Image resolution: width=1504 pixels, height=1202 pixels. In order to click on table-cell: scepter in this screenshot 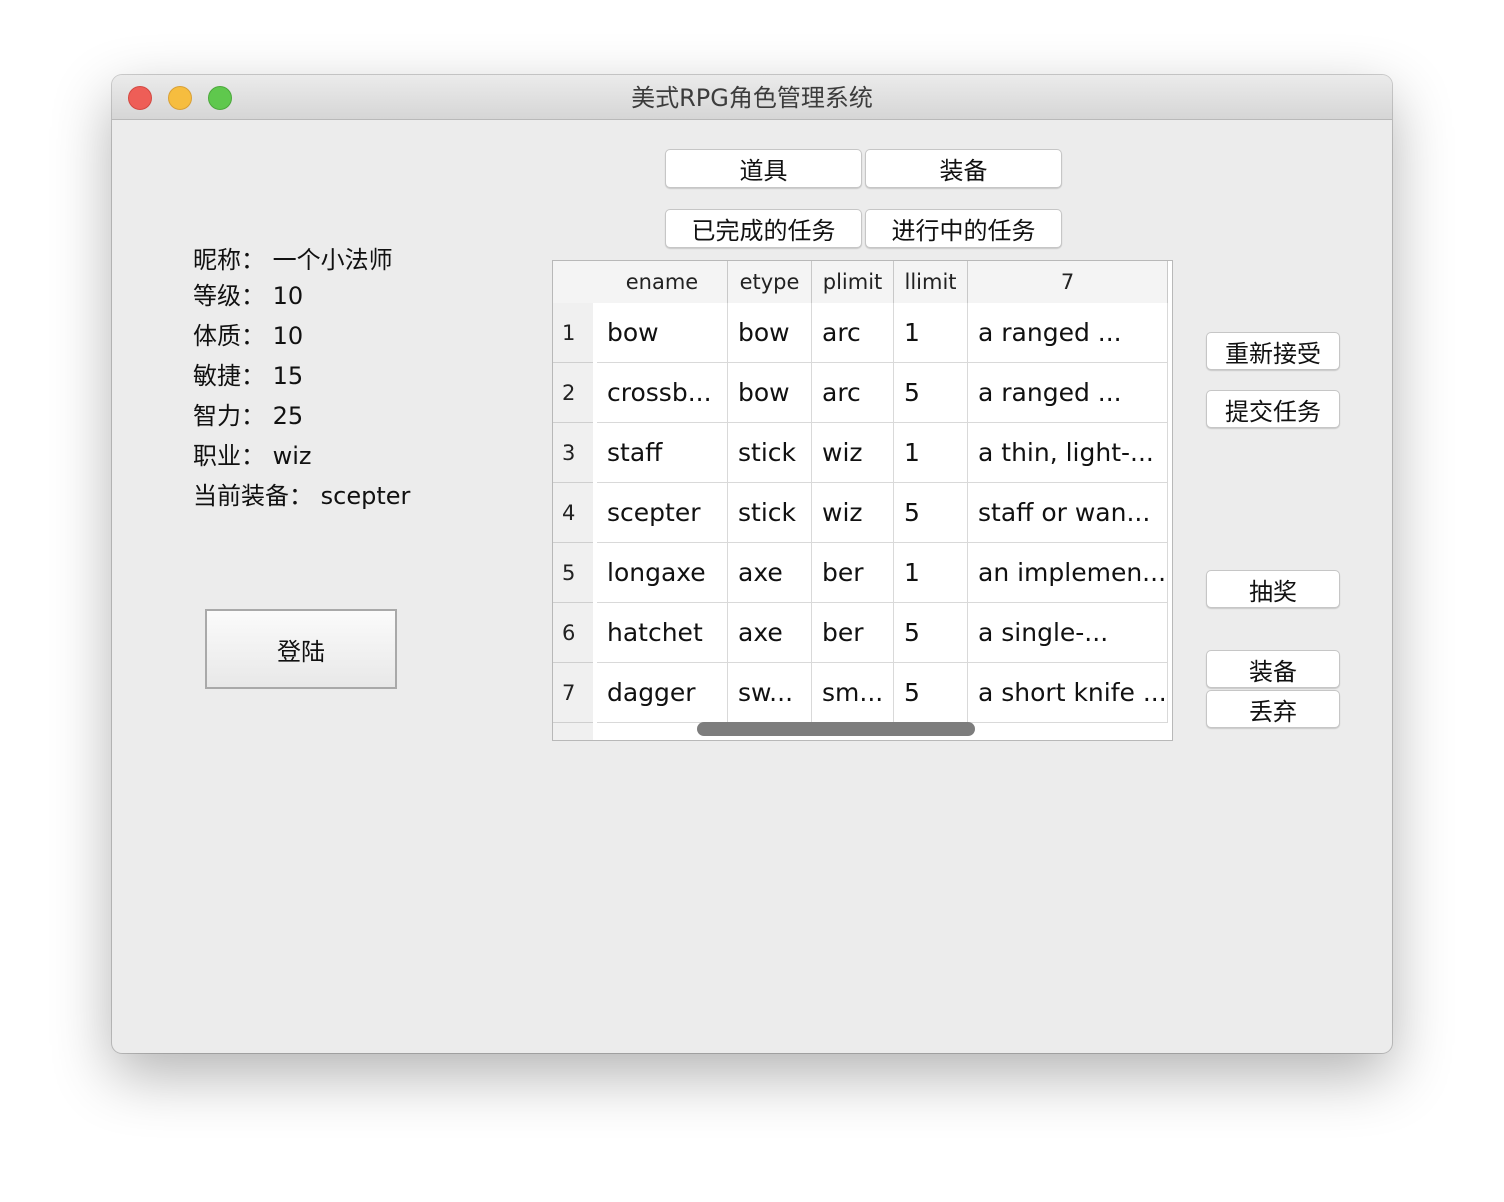, I will do `click(662, 513)`.